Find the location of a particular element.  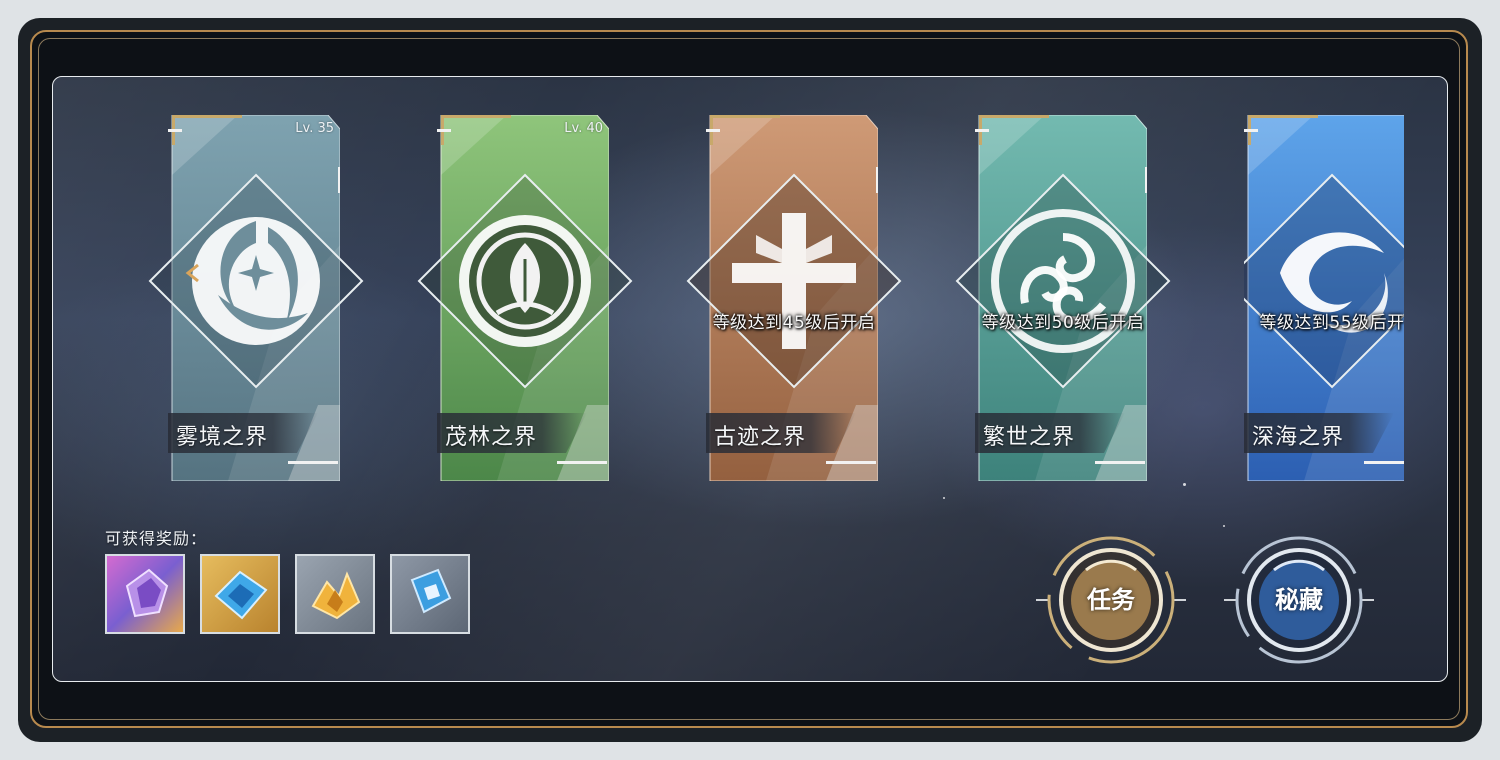

task-button: 任务 is located at coordinates (1111, 600).